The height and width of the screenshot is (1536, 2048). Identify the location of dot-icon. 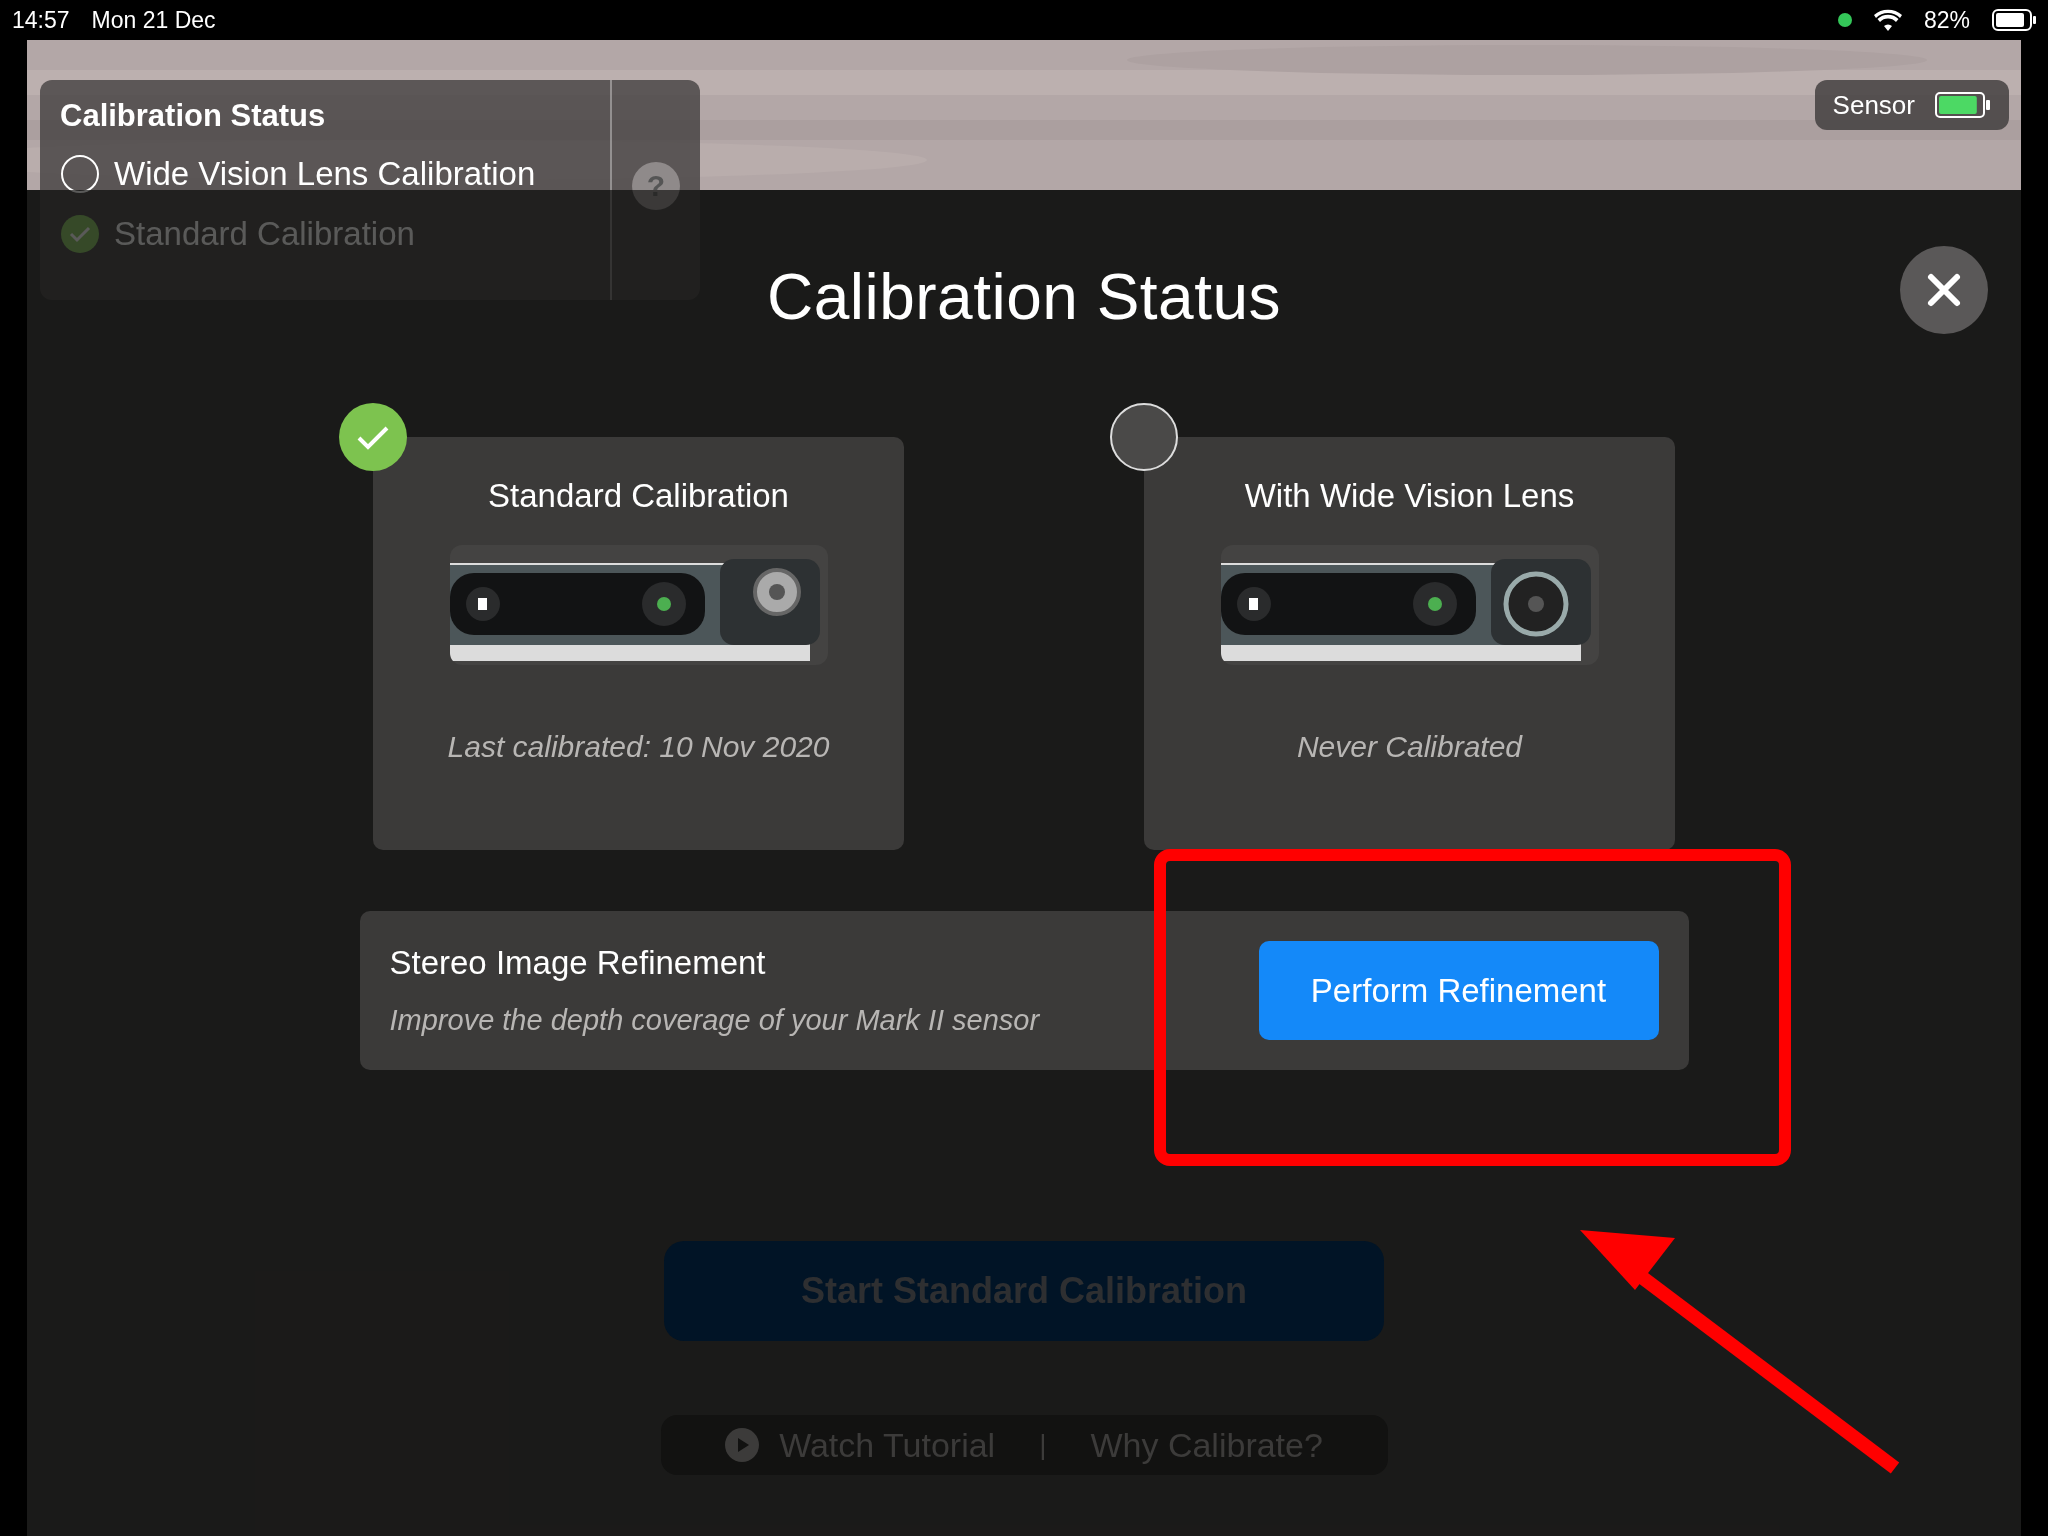
(1844, 20).